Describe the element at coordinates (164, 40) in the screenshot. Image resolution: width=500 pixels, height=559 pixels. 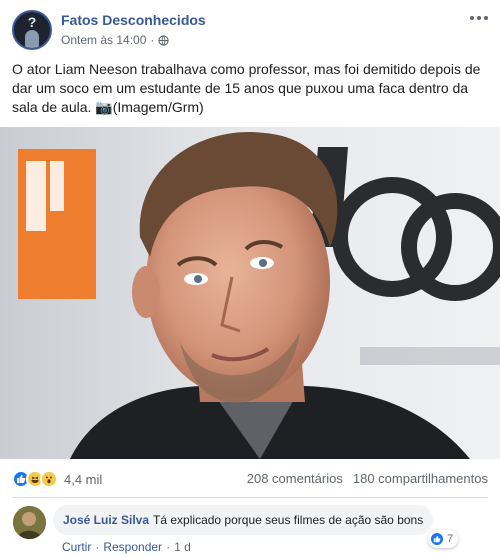
I see `globe-icon` at that location.